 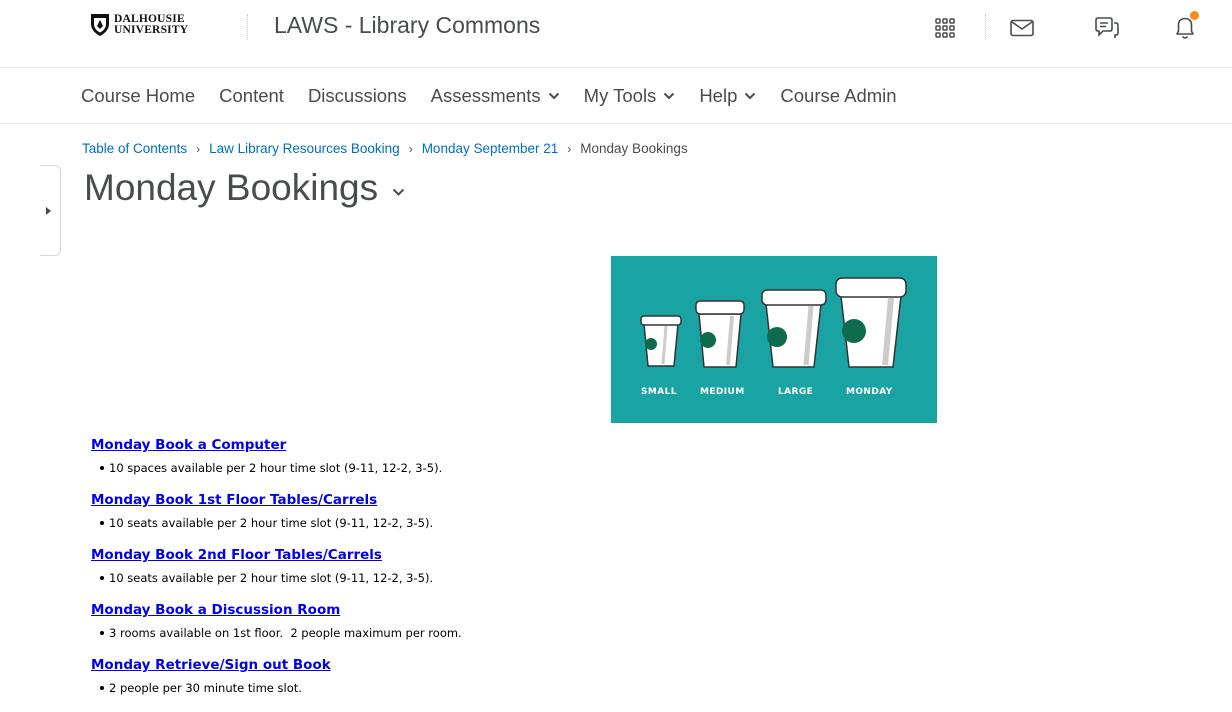 I want to click on crest-icon, so click(x=100, y=25).